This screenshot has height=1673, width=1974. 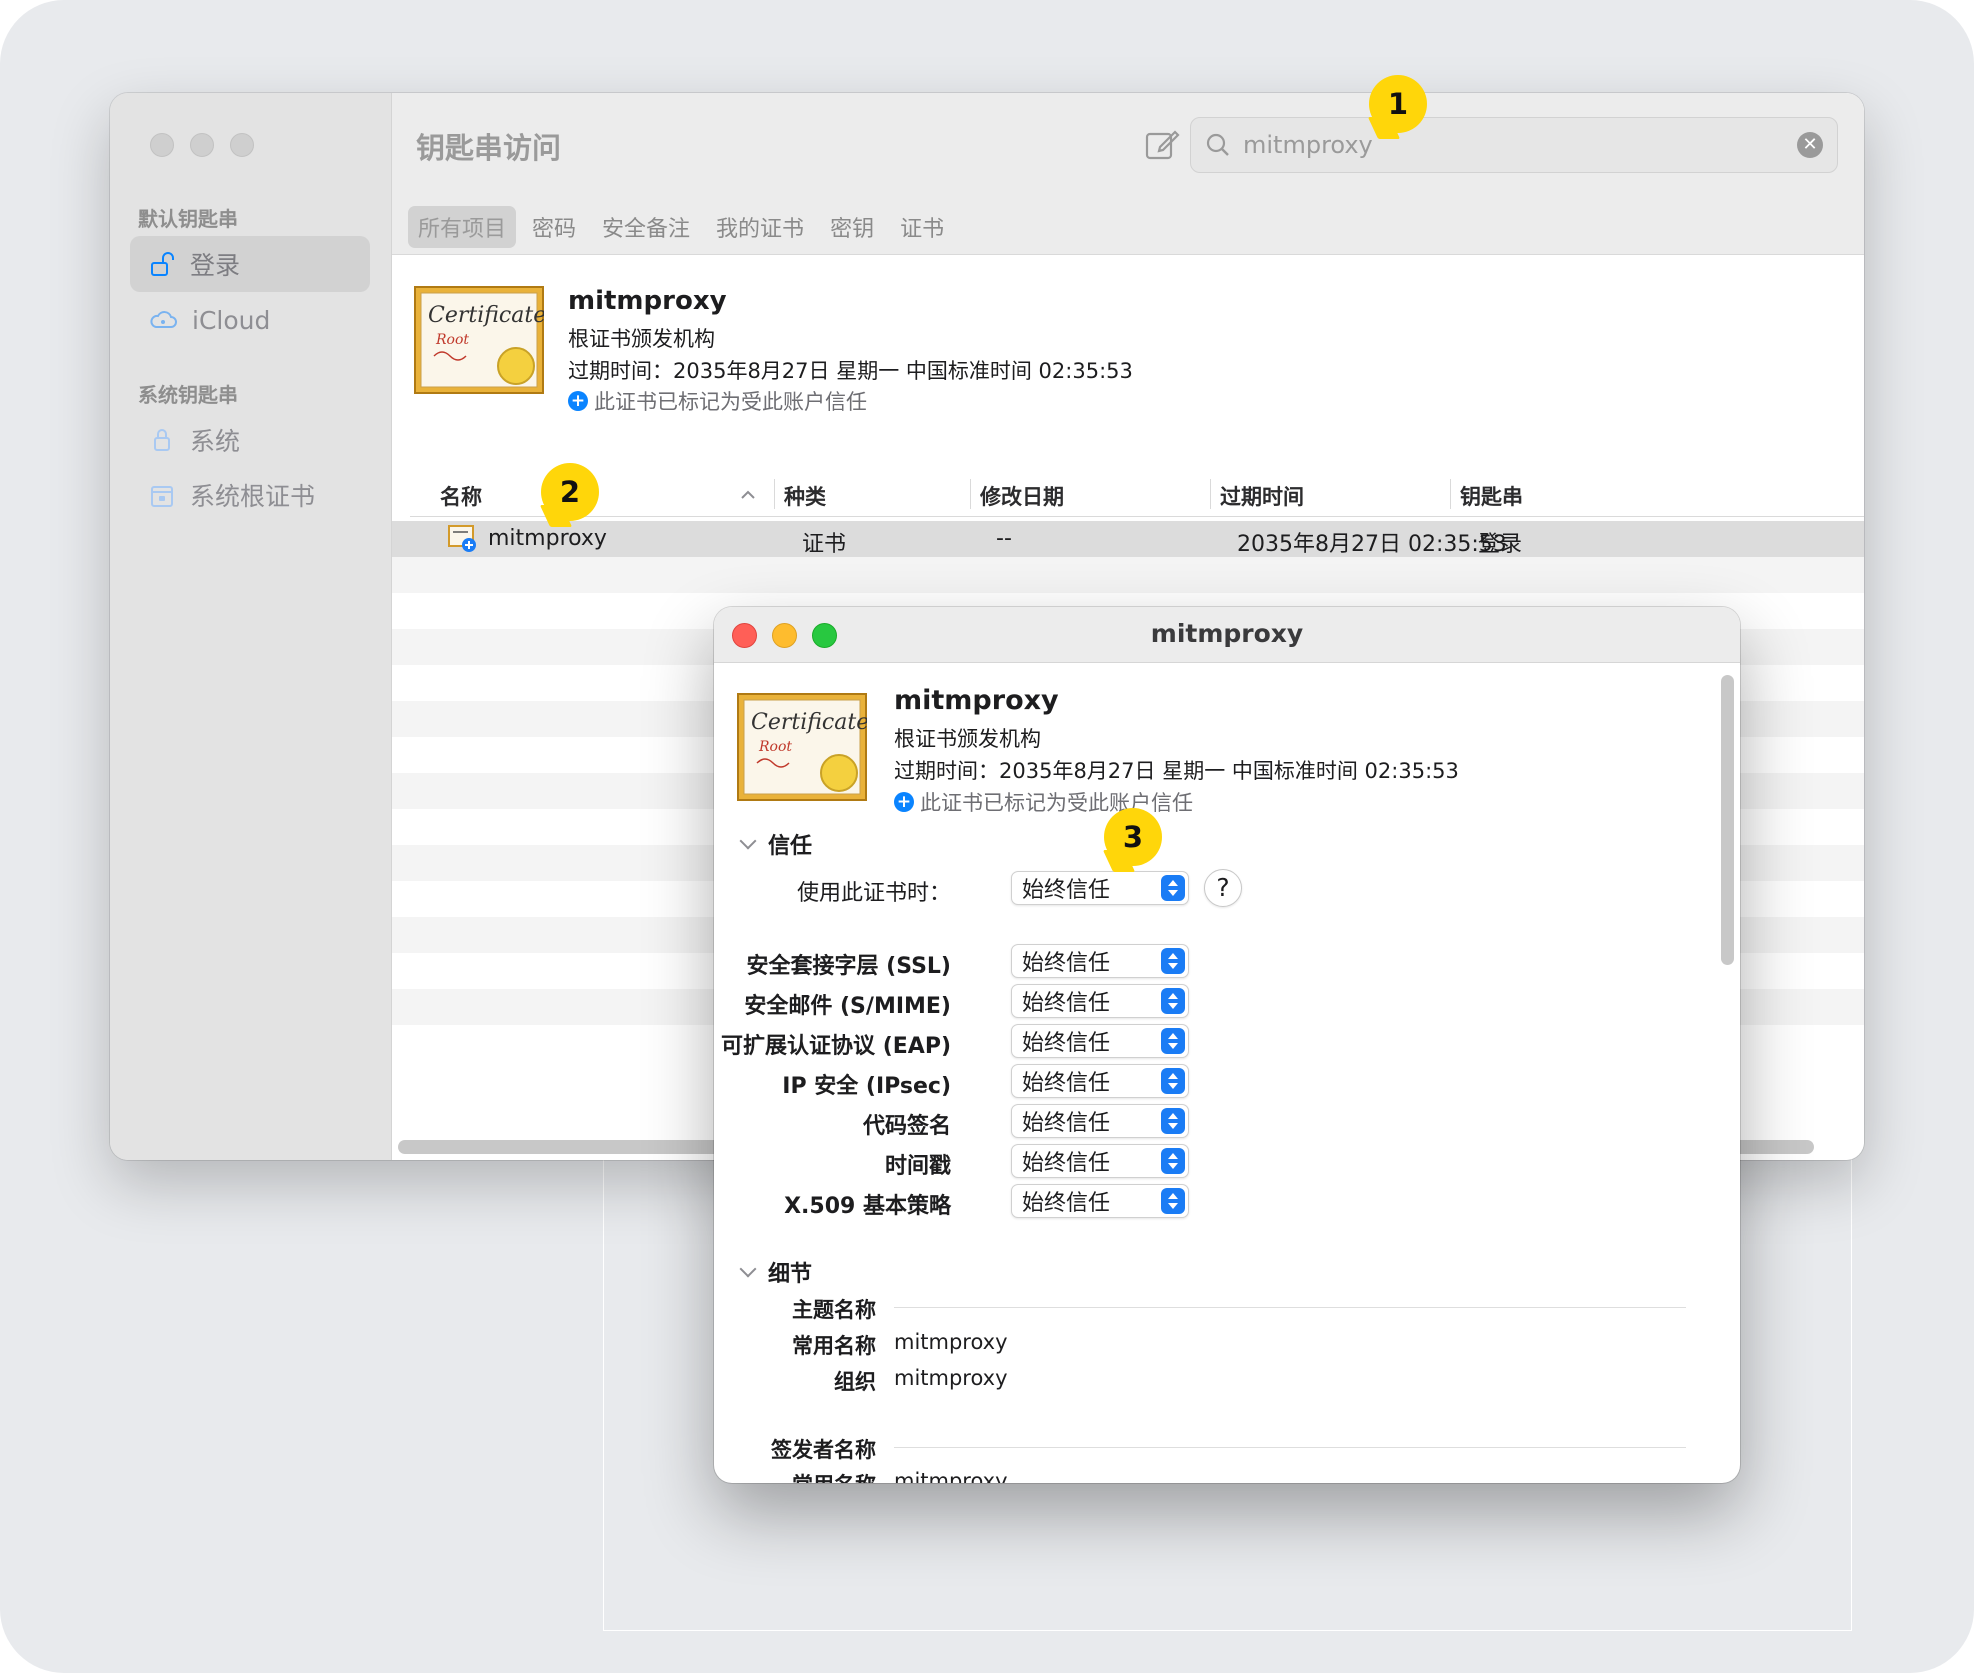 I want to click on clear-search-icon: ✕, so click(x=1810, y=145).